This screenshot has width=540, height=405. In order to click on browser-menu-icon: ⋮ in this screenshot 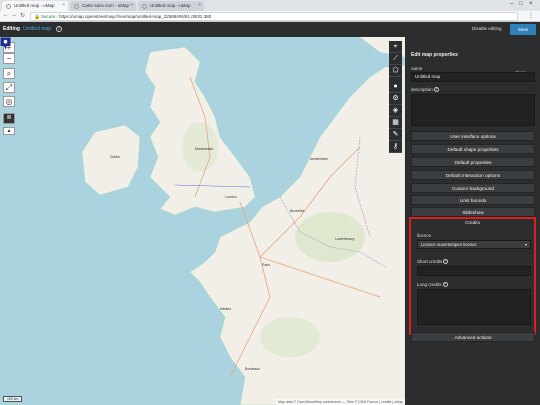, I will do `click(531, 15)`.